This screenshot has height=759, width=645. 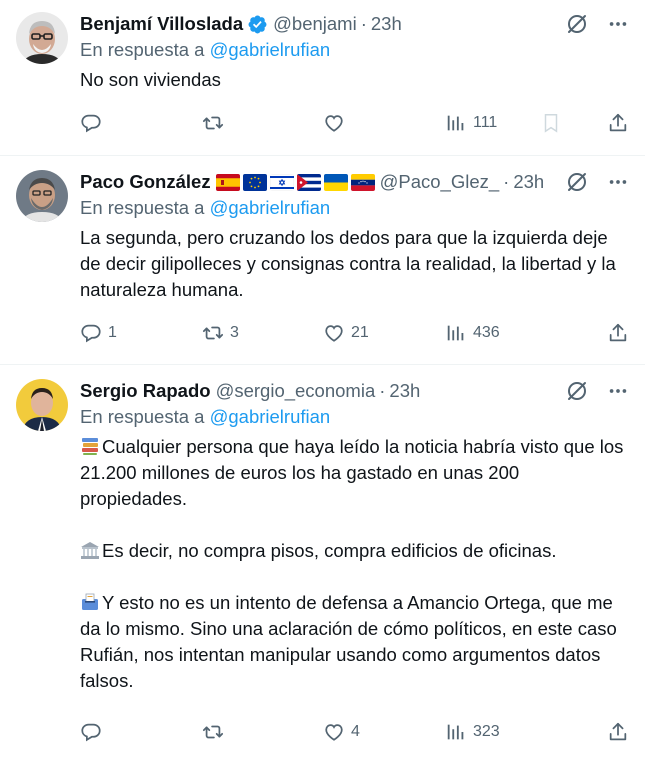 What do you see at coordinates (335, 182) in the screenshot?
I see `ukraine-flag` at bounding box center [335, 182].